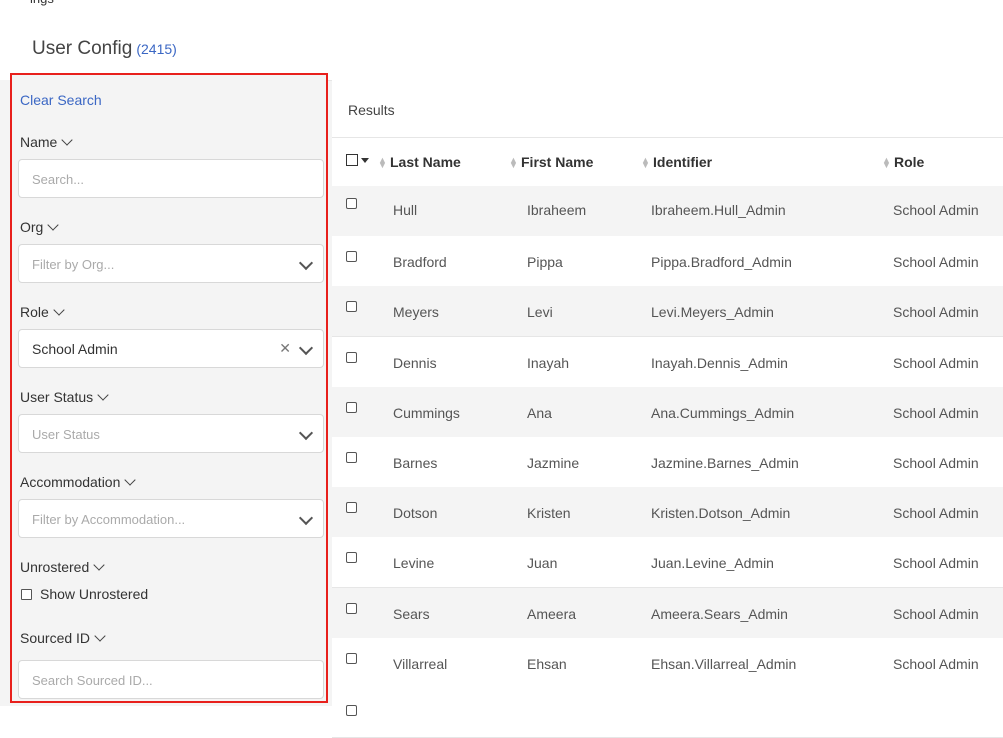  I want to click on table-cell: Inayah, so click(548, 362).